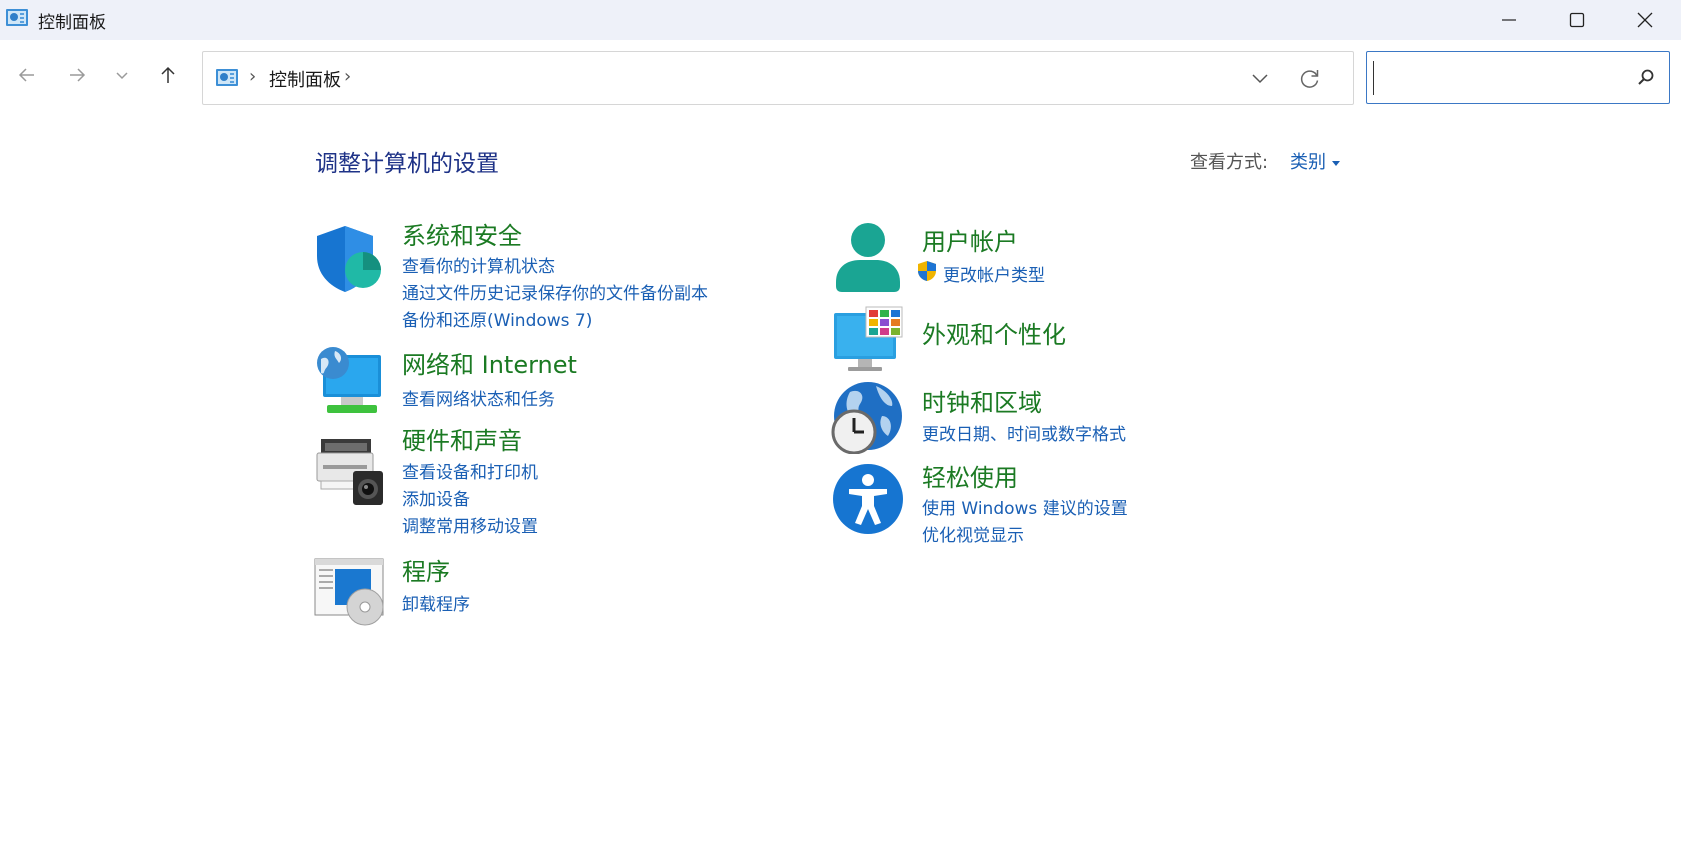 The height and width of the screenshot is (857, 1681). I want to click on category-title-appearance-personalization: 外观和个性化, so click(994, 332).